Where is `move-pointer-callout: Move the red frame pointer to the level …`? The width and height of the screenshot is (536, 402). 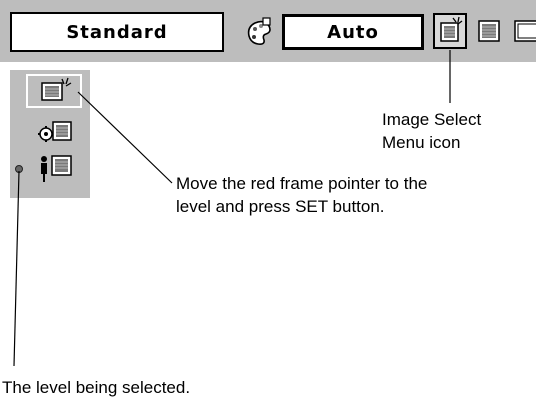
move-pointer-callout: Move the red frame pointer to the level … is located at coordinates (301, 195).